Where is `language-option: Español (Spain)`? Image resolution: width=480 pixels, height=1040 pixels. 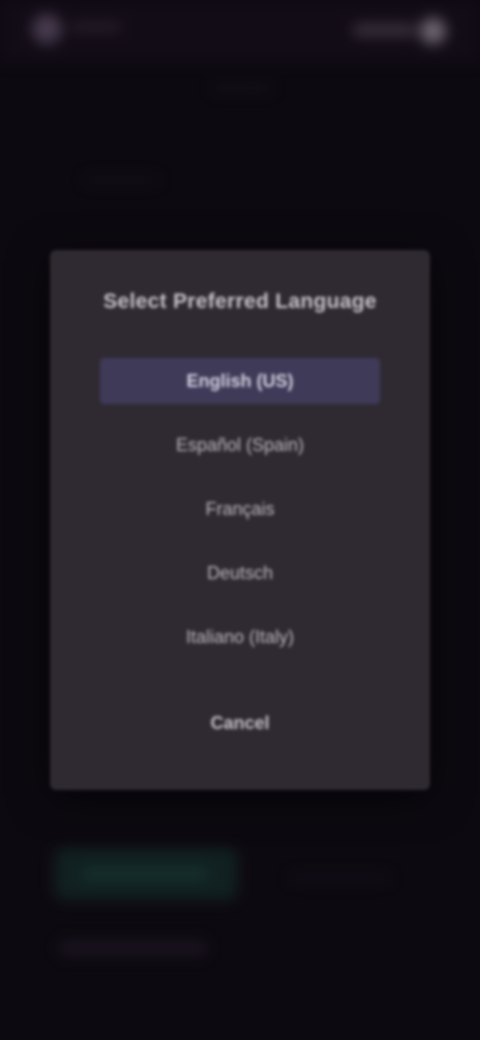
language-option: Español (Spain) is located at coordinates (240, 445).